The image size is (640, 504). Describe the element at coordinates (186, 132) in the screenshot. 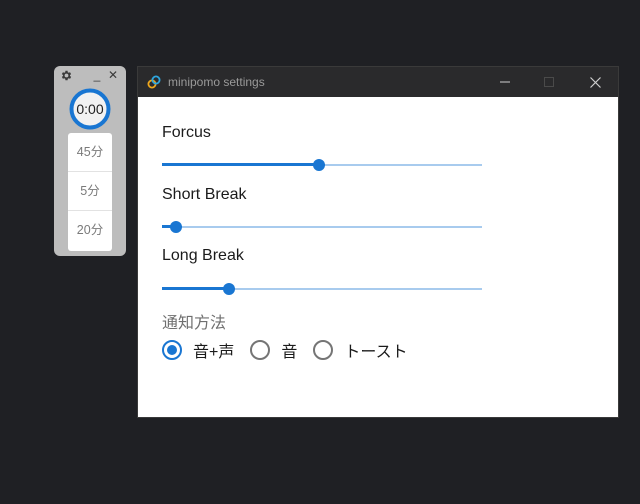

I see `focus-label: Forcus` at that location.